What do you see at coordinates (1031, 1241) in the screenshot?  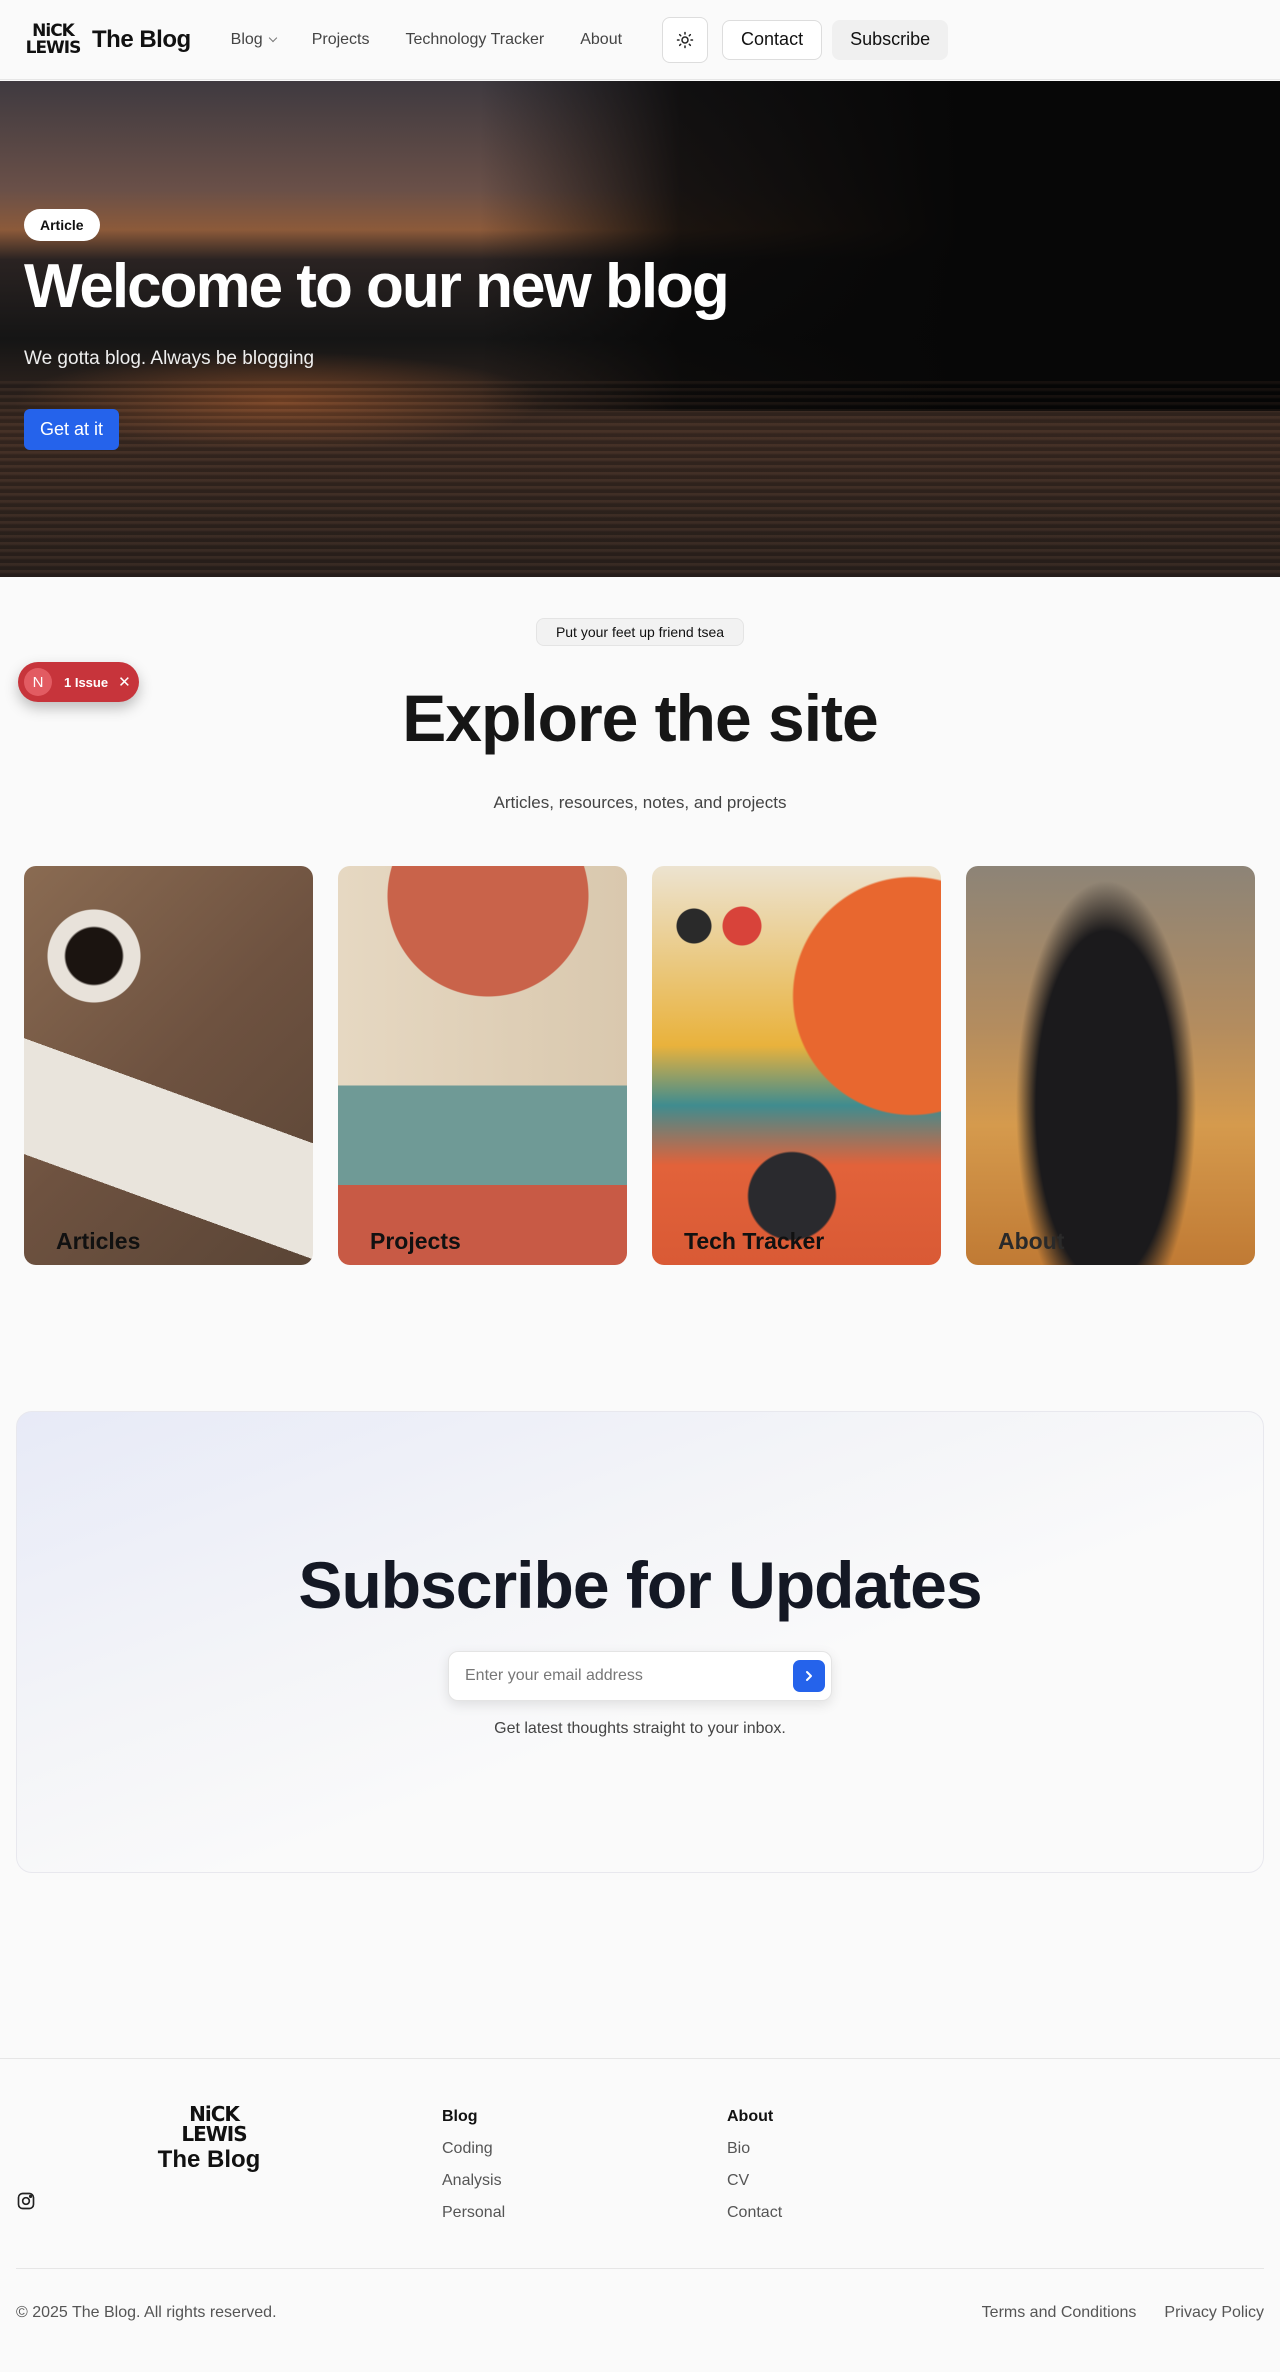 I see `card-label: About` at bounding box center [1031, 1241].